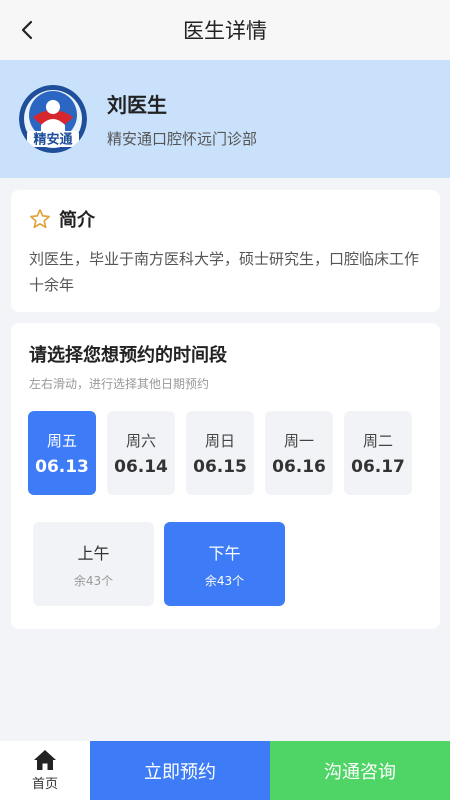  What do you see at coordinates (224, 553) in the screenshot?
I see `slot-label: 下午` at bounding box center [224, 553].